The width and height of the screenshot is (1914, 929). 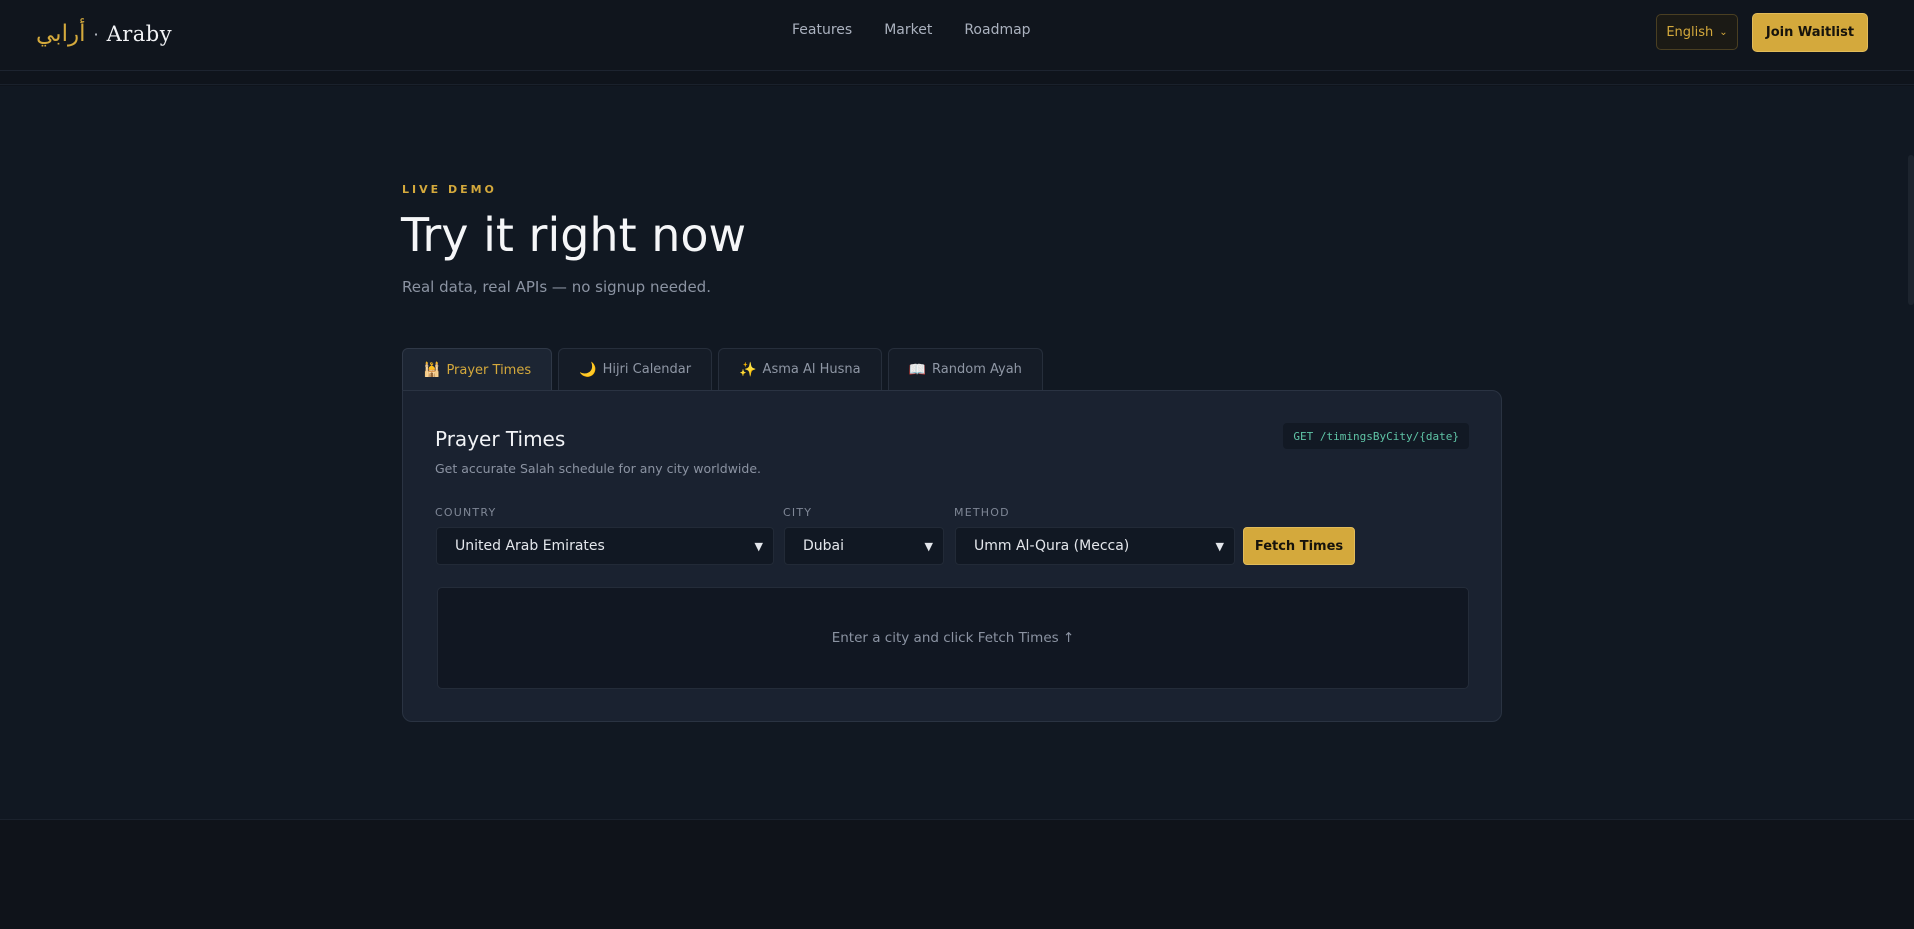 I want to click on city-label: CITY, so click(x=798, y=512).